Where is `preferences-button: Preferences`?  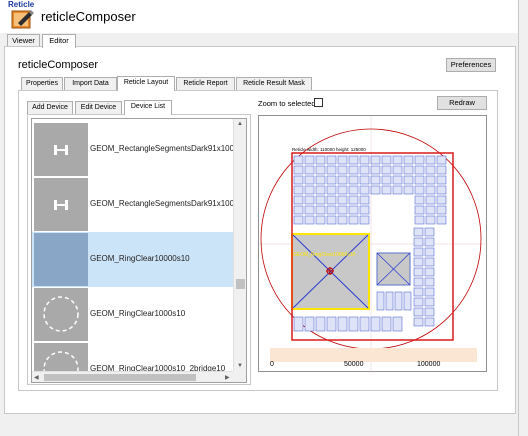
preferences-button: Preferences is located at coordinates (471, 65).